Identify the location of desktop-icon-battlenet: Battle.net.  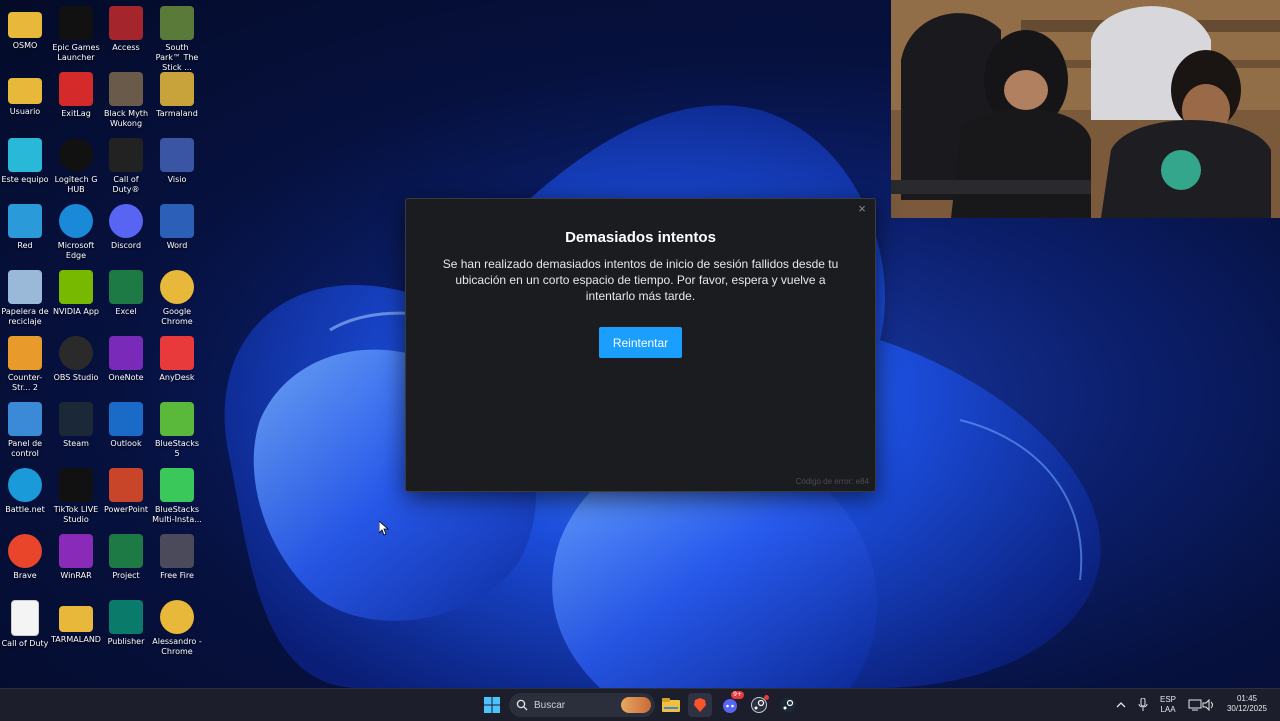
(25, 489).